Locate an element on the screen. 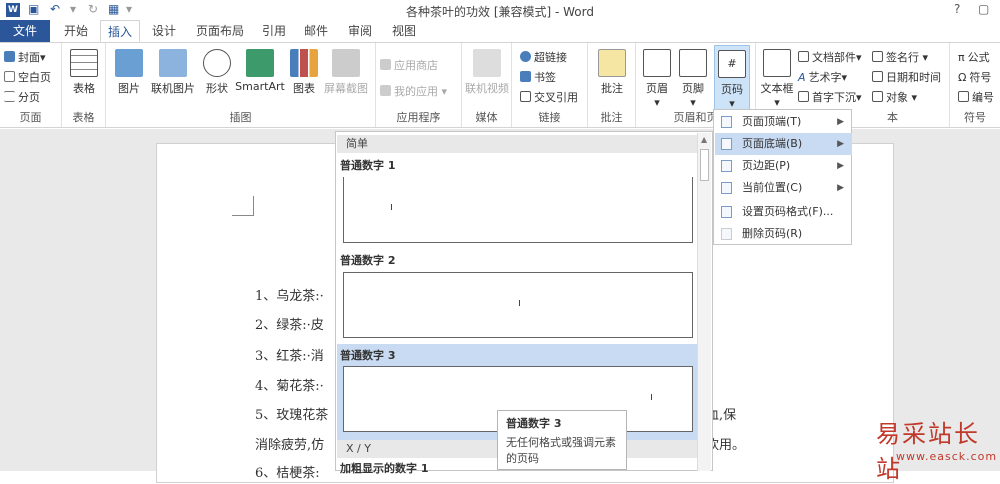  crossref-button: 交叉引用 is located at coordinates (549, 97).